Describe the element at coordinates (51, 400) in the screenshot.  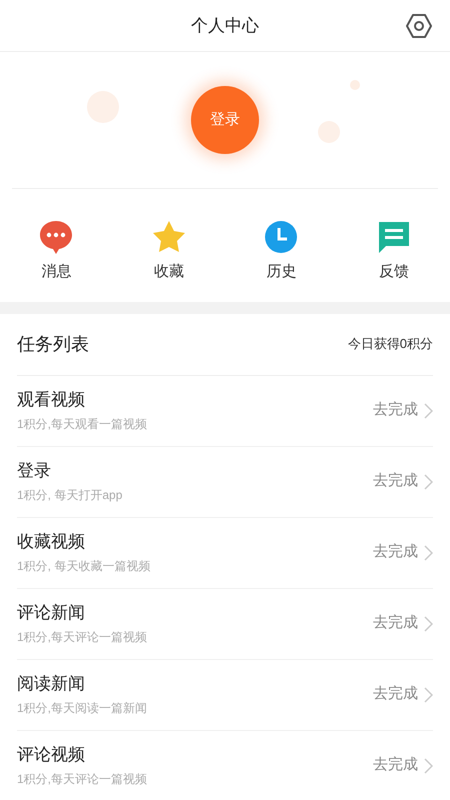
I see `task-name: 观看视频` at that location.